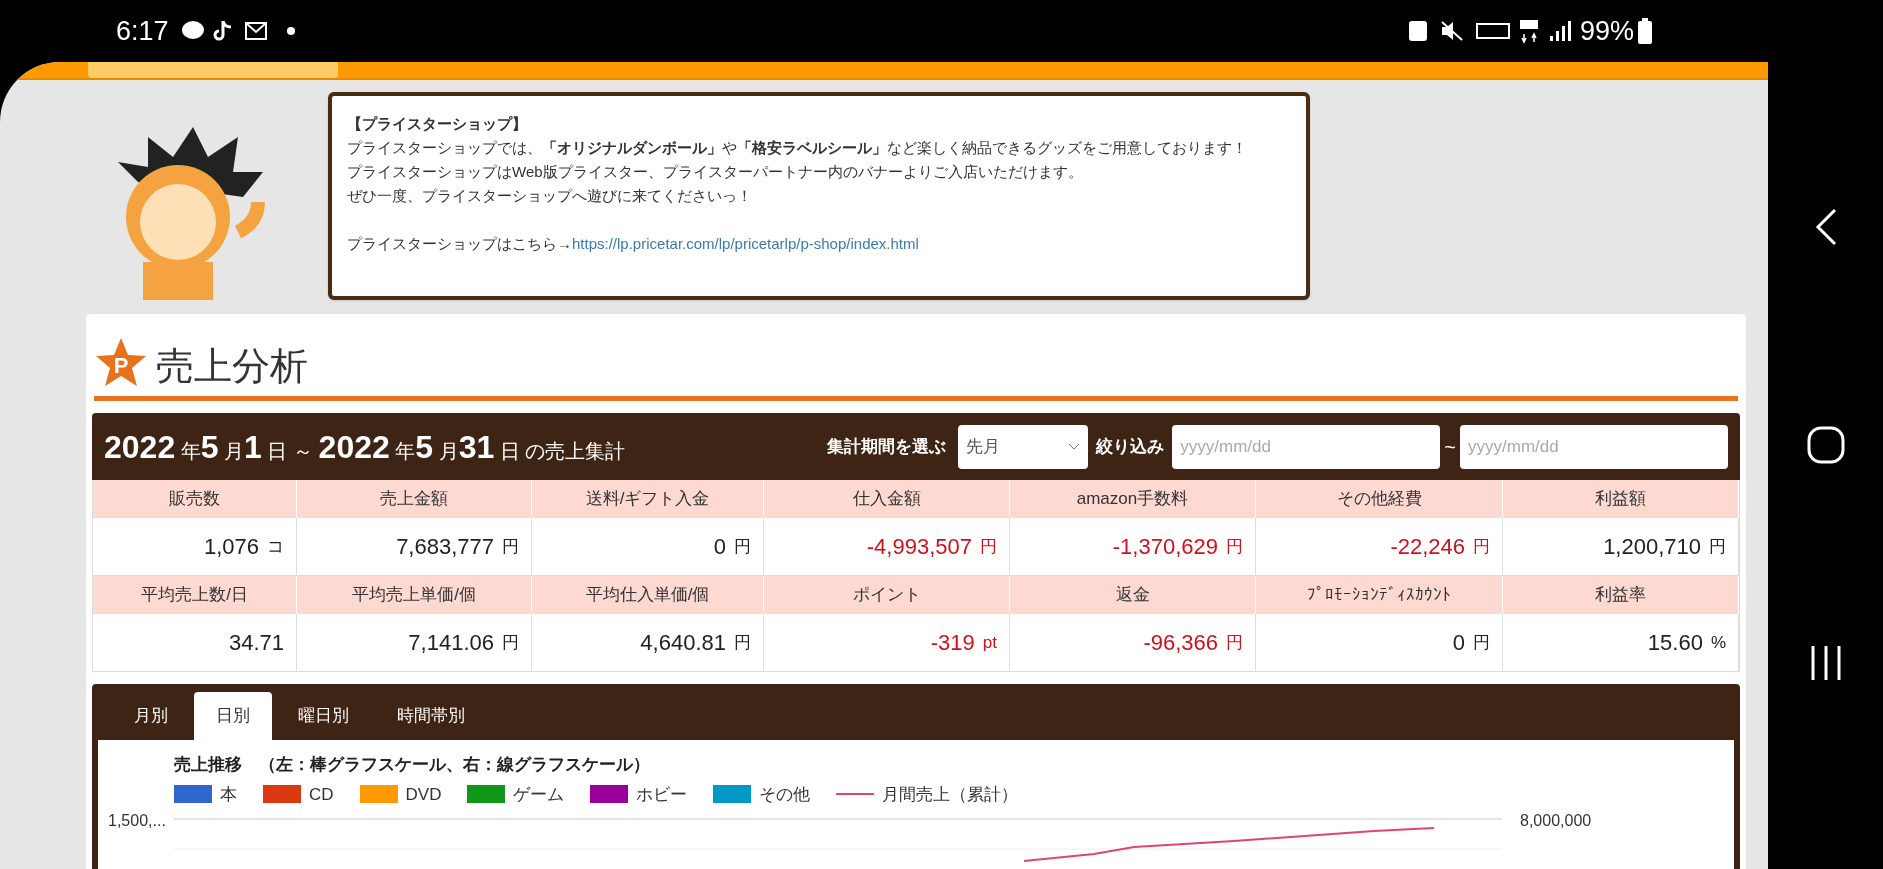 This screenshot has width=1883, height=869. I want to click on dot-icon, so click(290, 31).